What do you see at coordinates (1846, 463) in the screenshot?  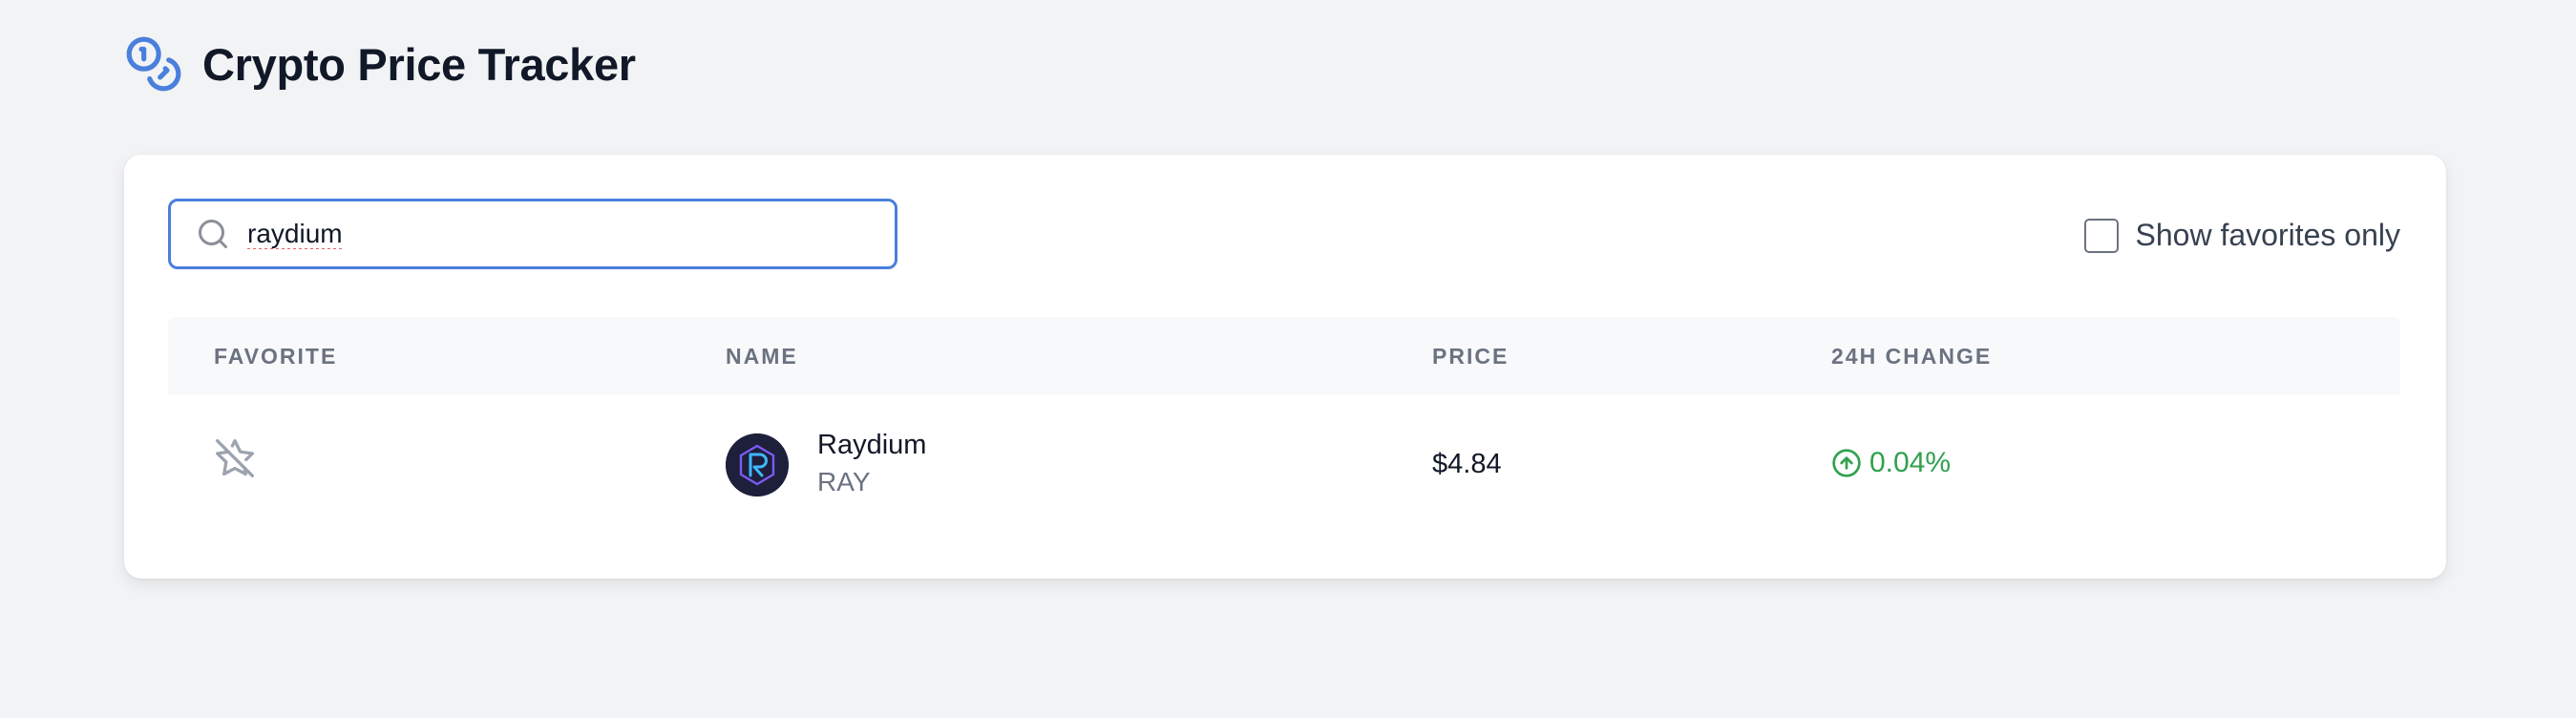 I see `arrow-up-circle-icon` at bounding box center [1846, 463].